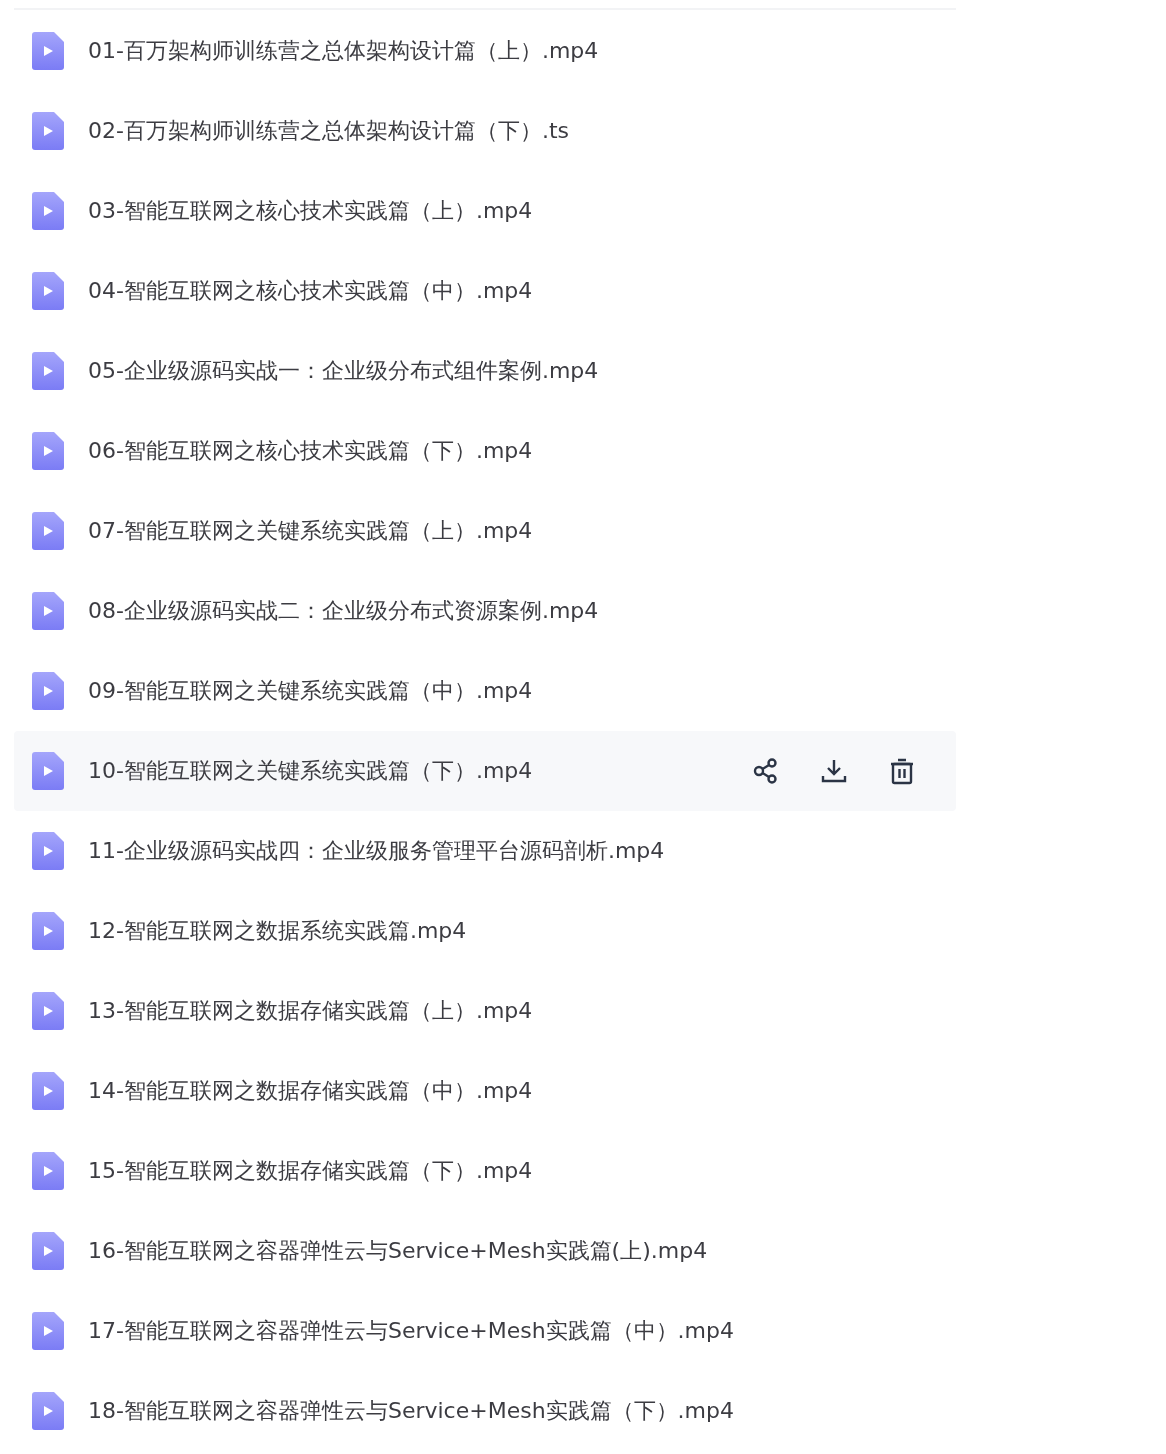 Image resolution: width=1166 pixels, height=1454 pixels. I want to click on file-name: 08-企业级源码实战二：企业级分布式资源案例.mp4, so click(513, 611).